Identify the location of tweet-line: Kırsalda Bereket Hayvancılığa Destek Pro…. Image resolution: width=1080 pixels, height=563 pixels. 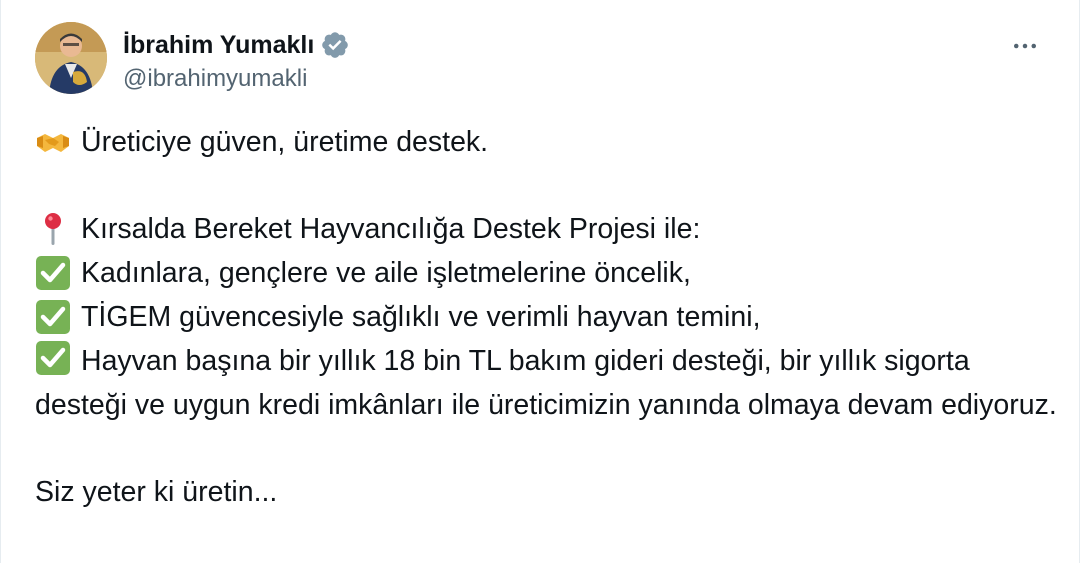
(547, 229).